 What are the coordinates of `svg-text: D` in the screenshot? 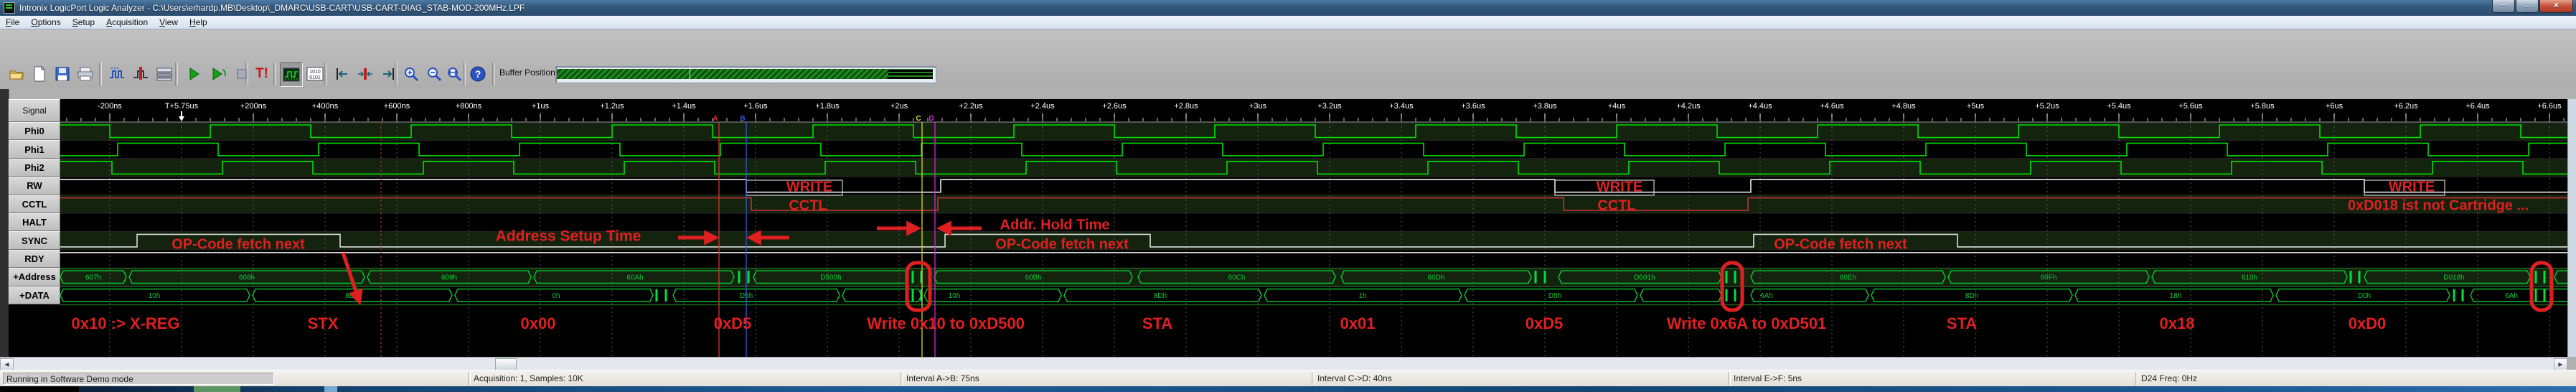 It's located at (931, 119).